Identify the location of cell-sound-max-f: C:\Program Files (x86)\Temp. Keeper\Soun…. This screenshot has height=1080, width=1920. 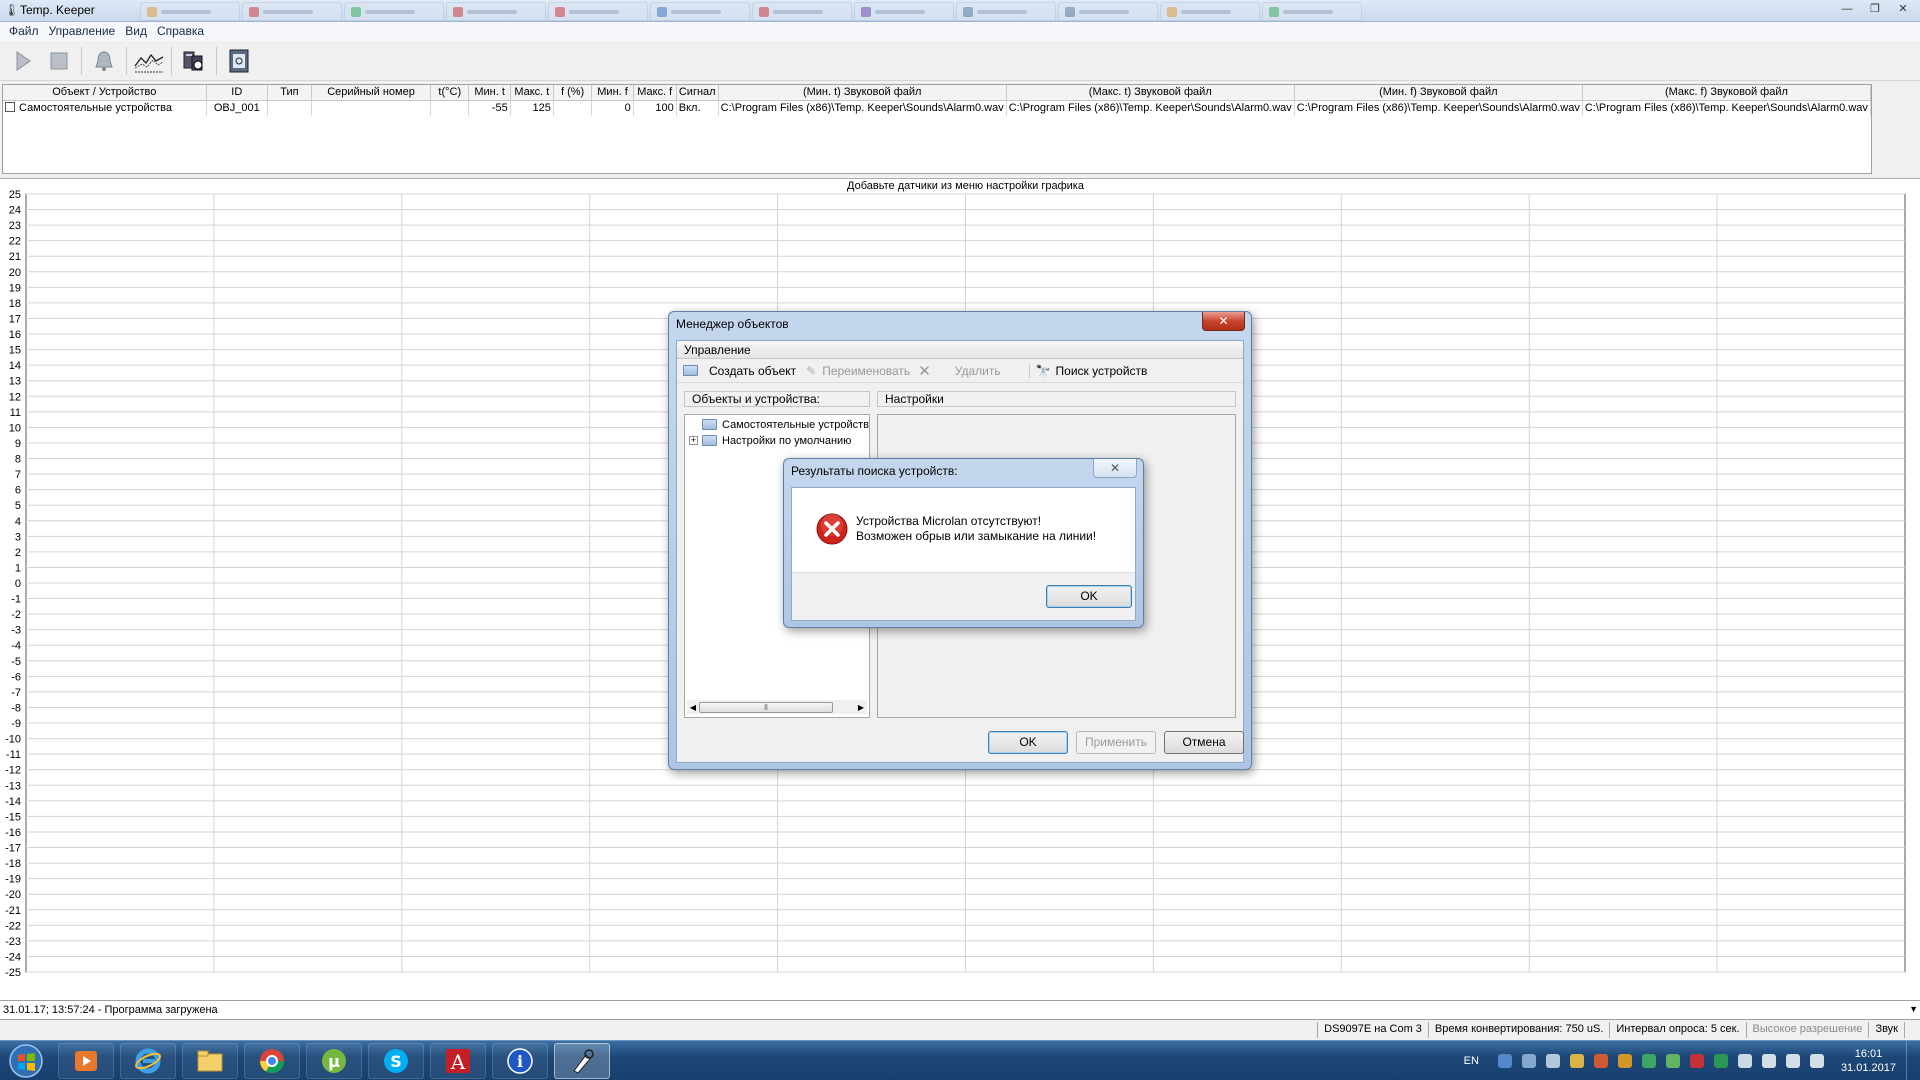
(1727, 108).